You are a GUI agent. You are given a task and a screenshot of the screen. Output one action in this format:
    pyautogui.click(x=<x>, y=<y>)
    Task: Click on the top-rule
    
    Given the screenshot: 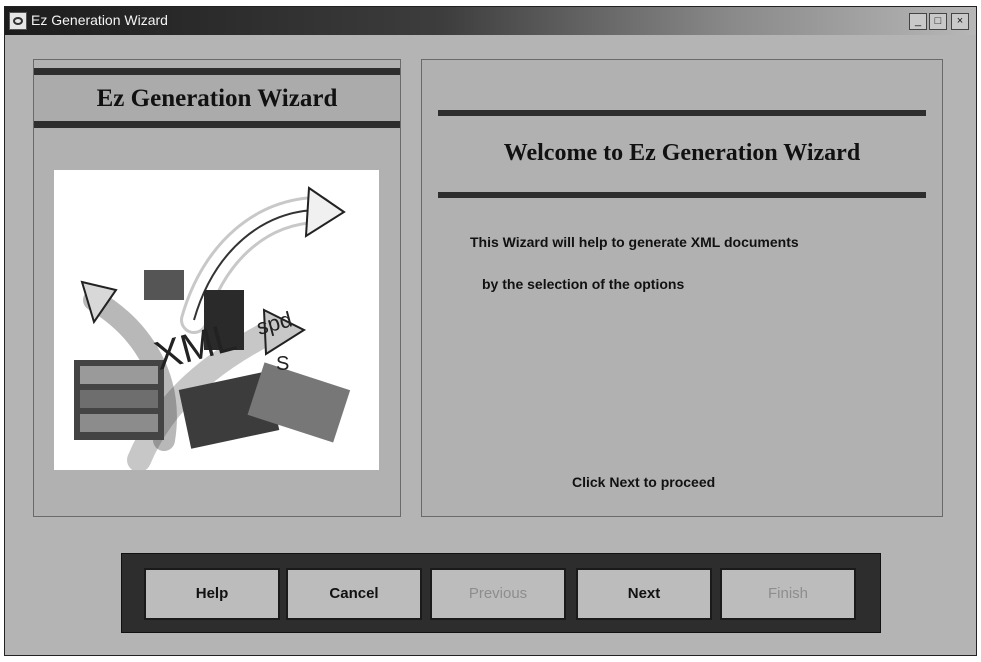 What is the action you would take?
    pyautogui.click(x=682, y=113)
    